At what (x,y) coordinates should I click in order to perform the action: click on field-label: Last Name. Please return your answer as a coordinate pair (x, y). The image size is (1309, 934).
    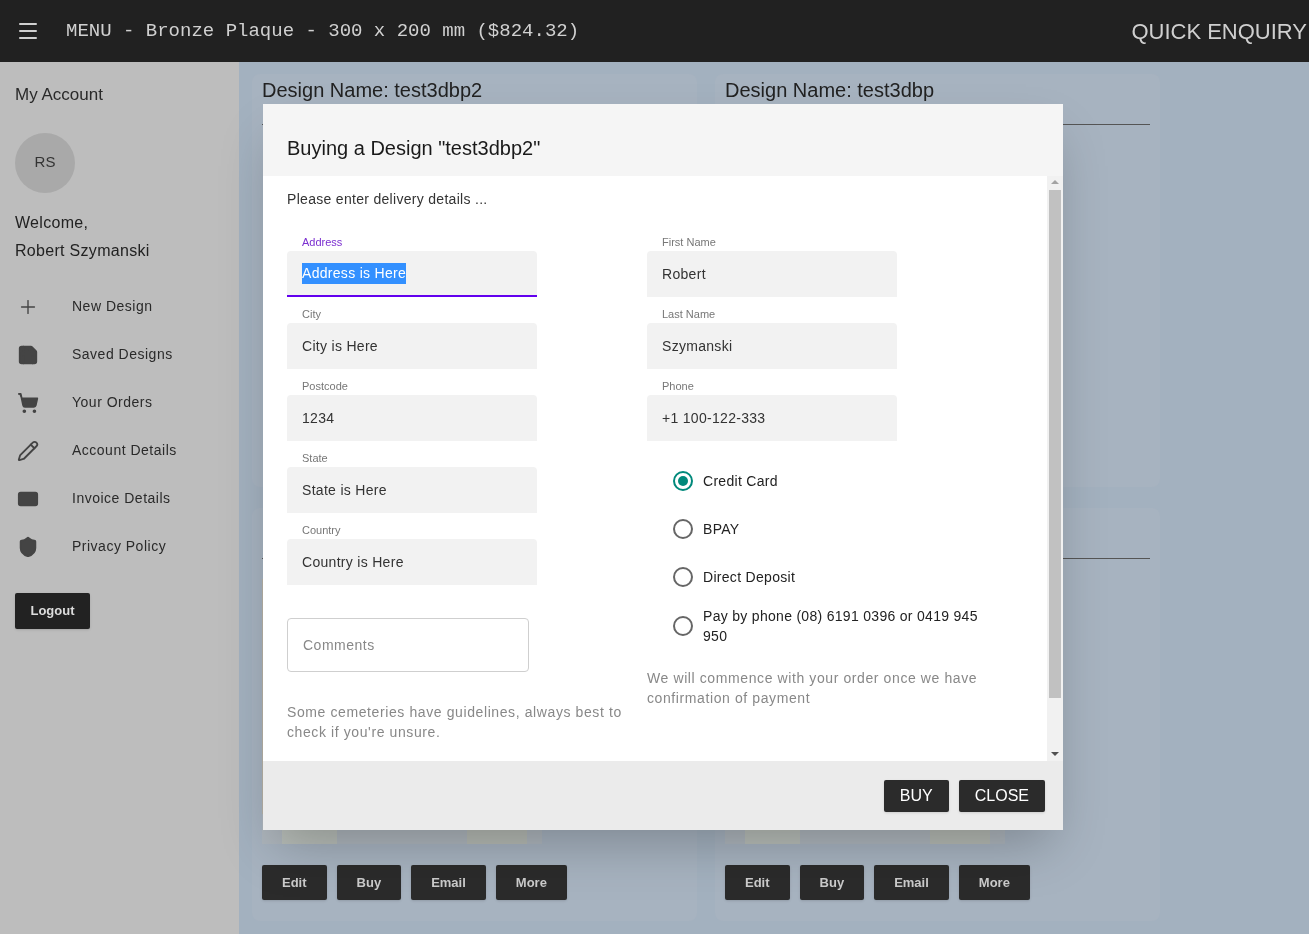
    Looking at the image, I should click on (688, 314).